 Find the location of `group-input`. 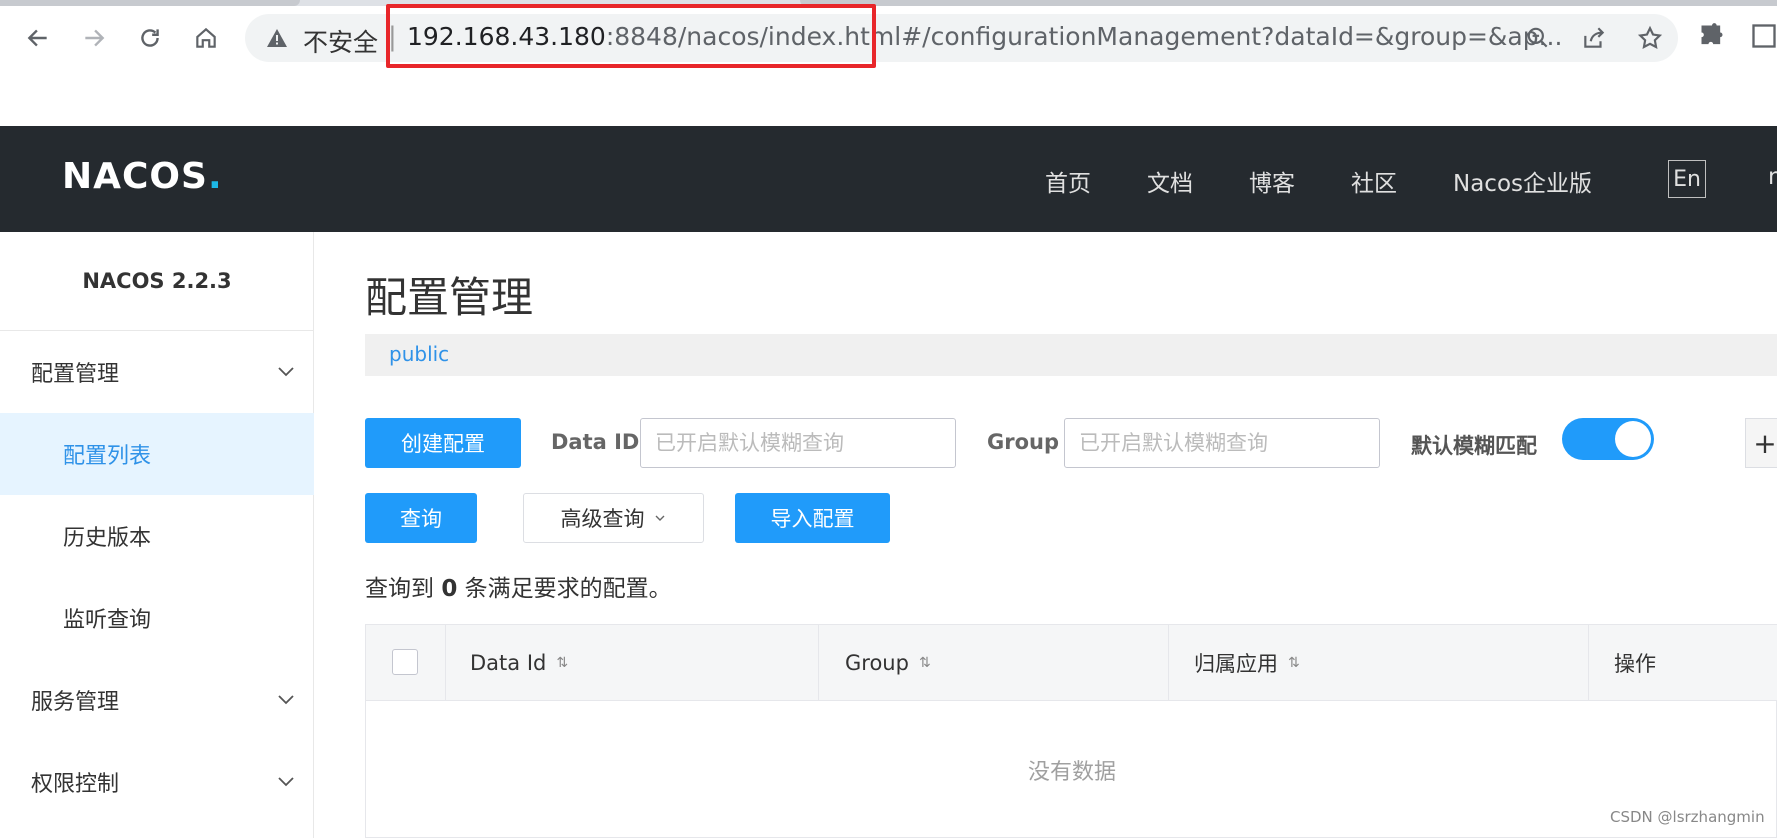

group-input is located at coordinates (1222, 443).